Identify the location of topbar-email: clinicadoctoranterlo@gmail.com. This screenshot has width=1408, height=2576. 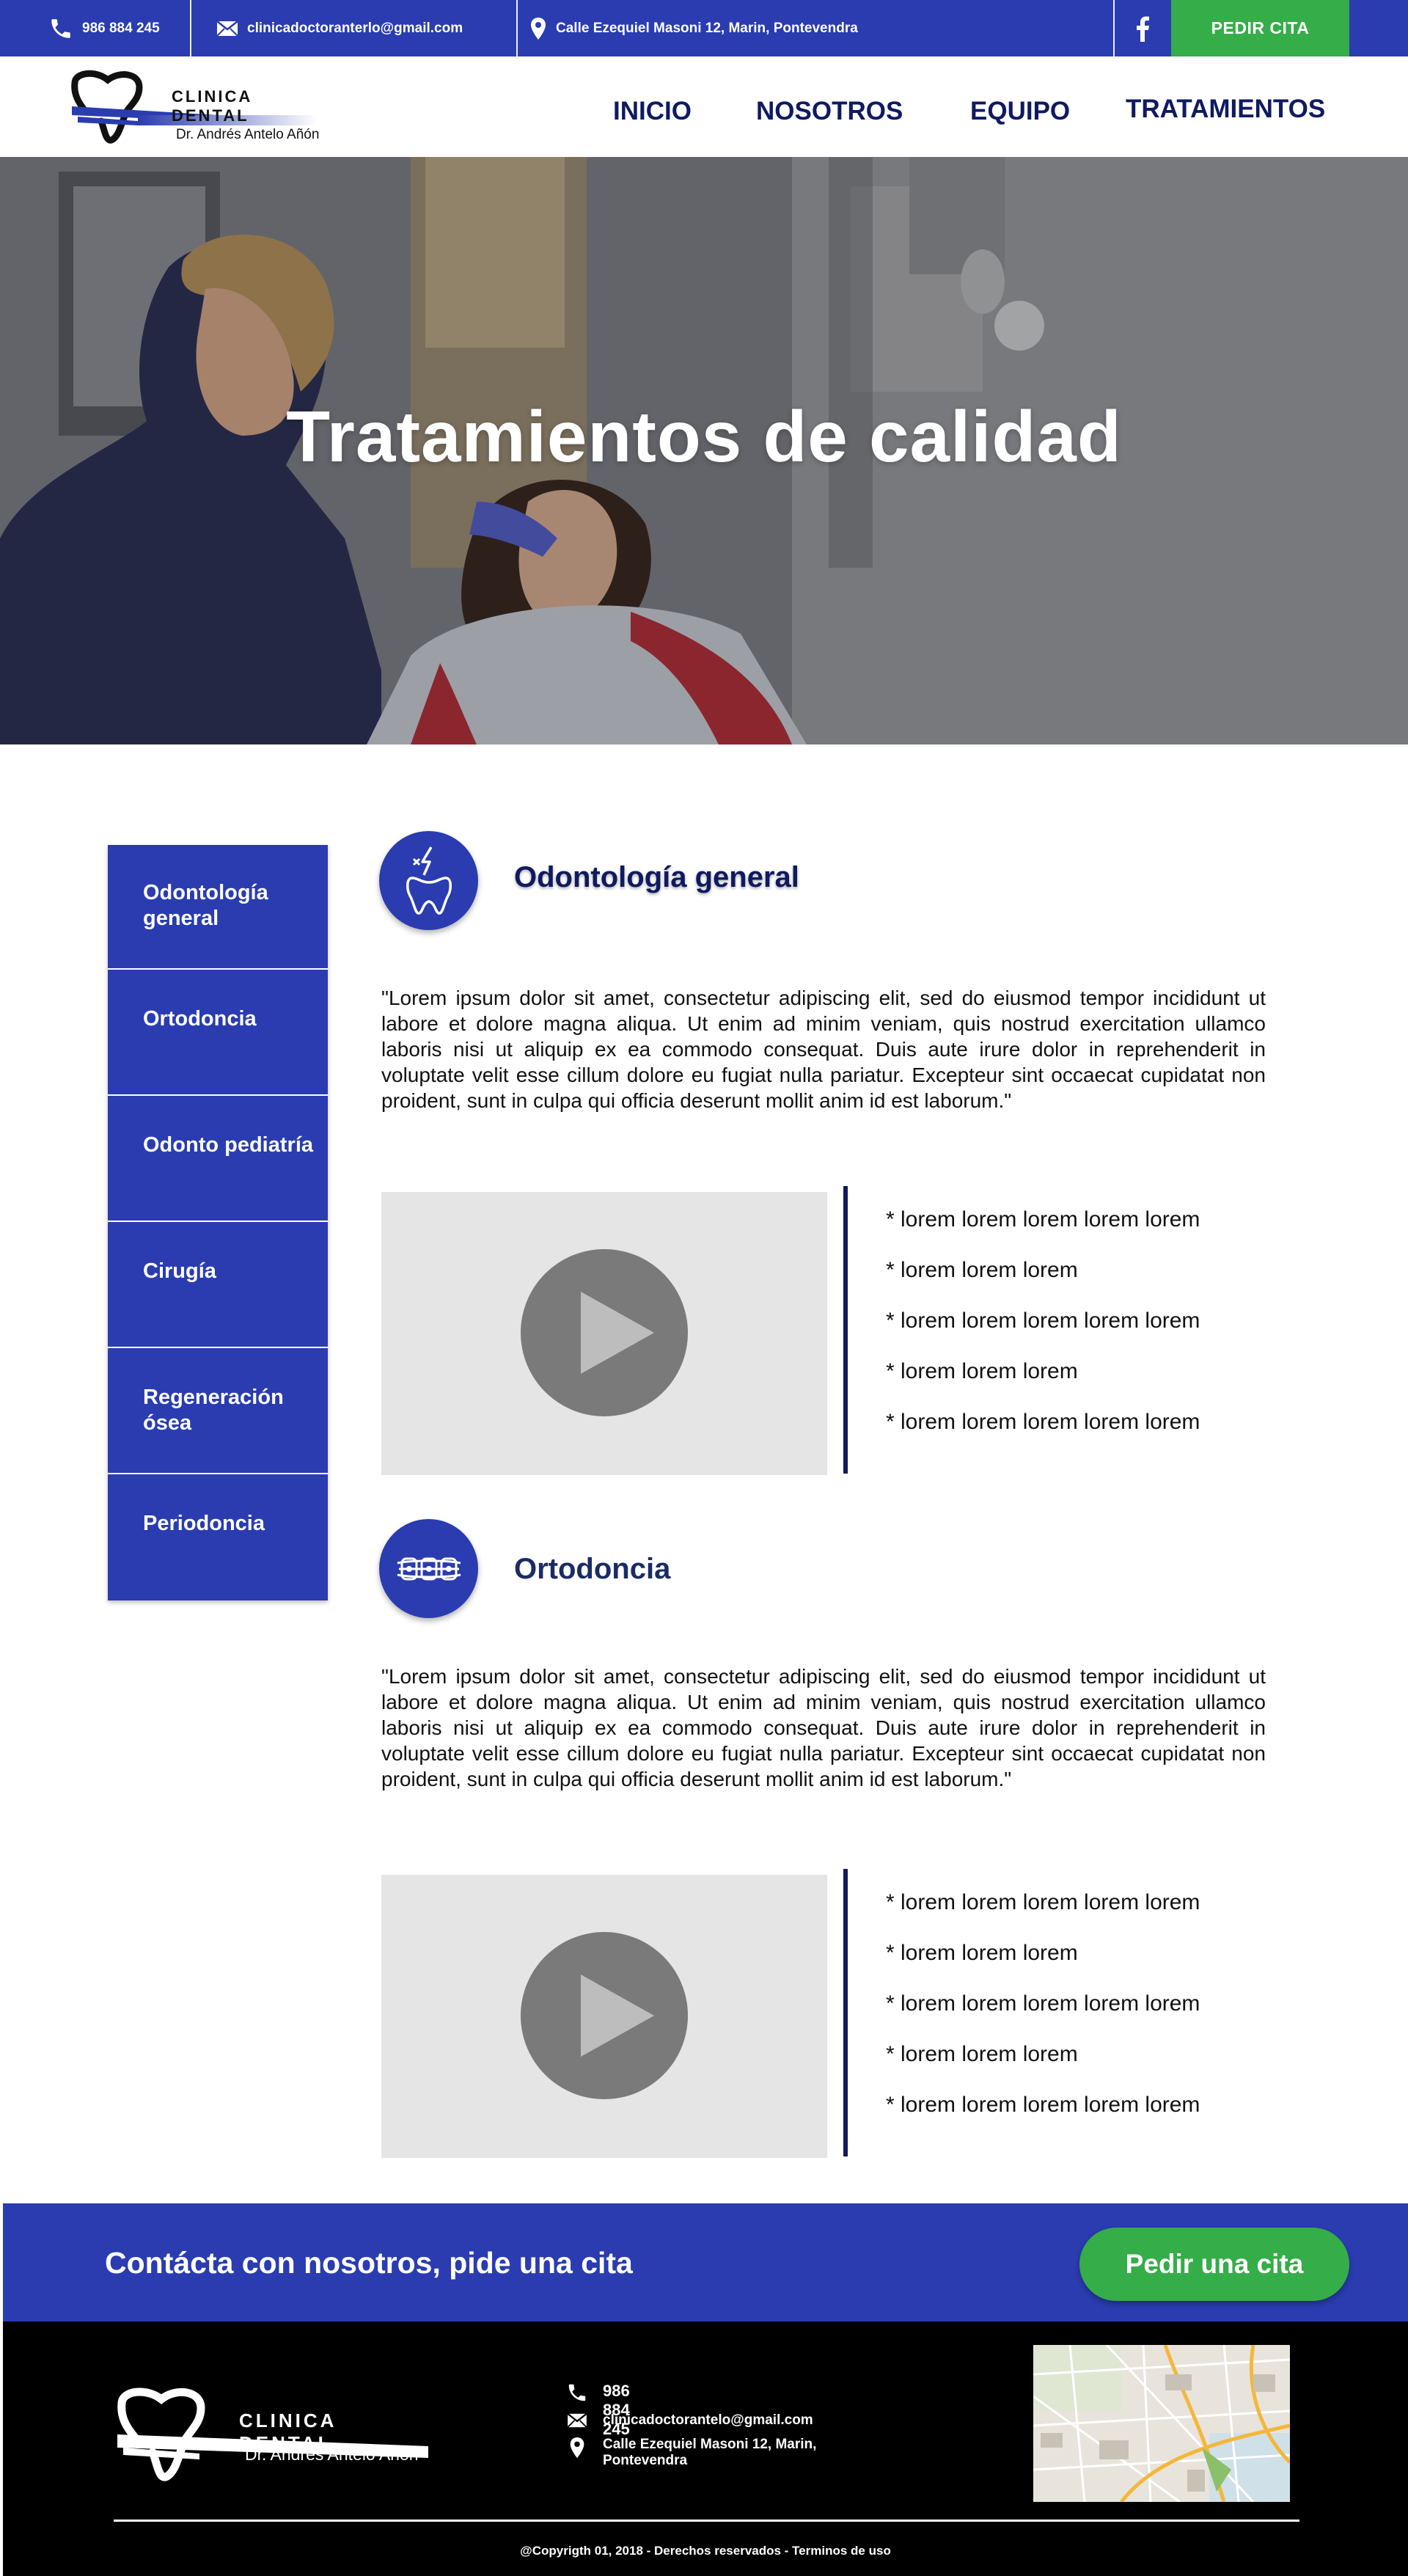
(339, 28).